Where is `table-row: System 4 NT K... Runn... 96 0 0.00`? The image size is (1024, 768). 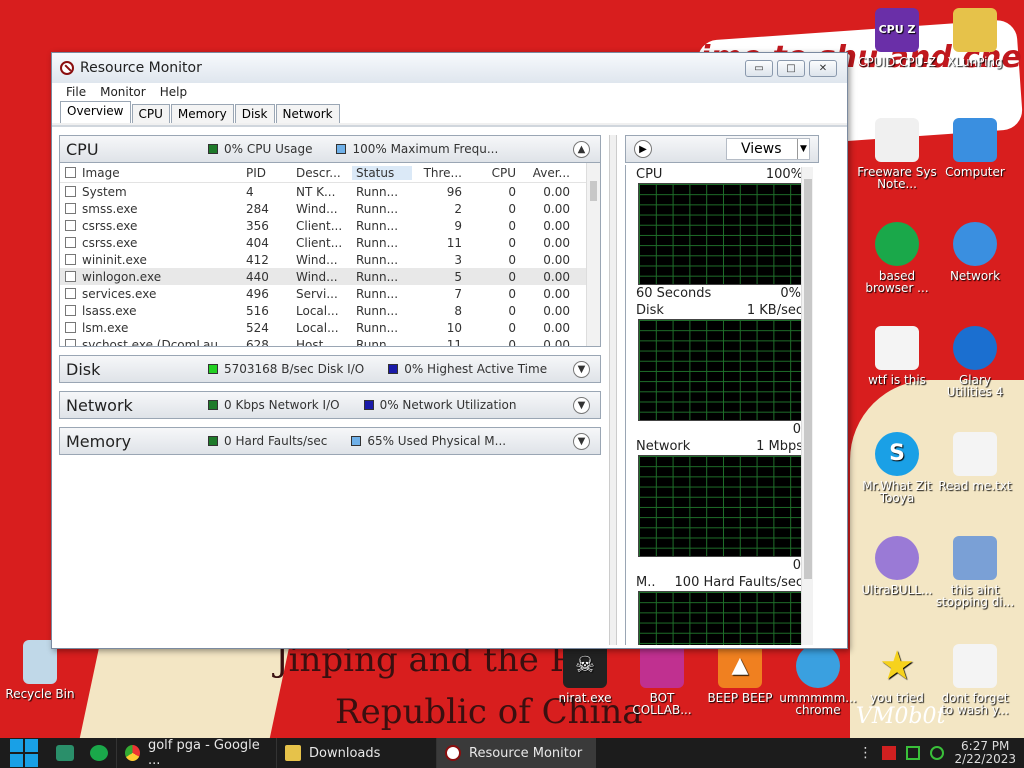 table-row: System 4 NT K... Runn... 96 0 0.00 is located at coordinates (330, 191).